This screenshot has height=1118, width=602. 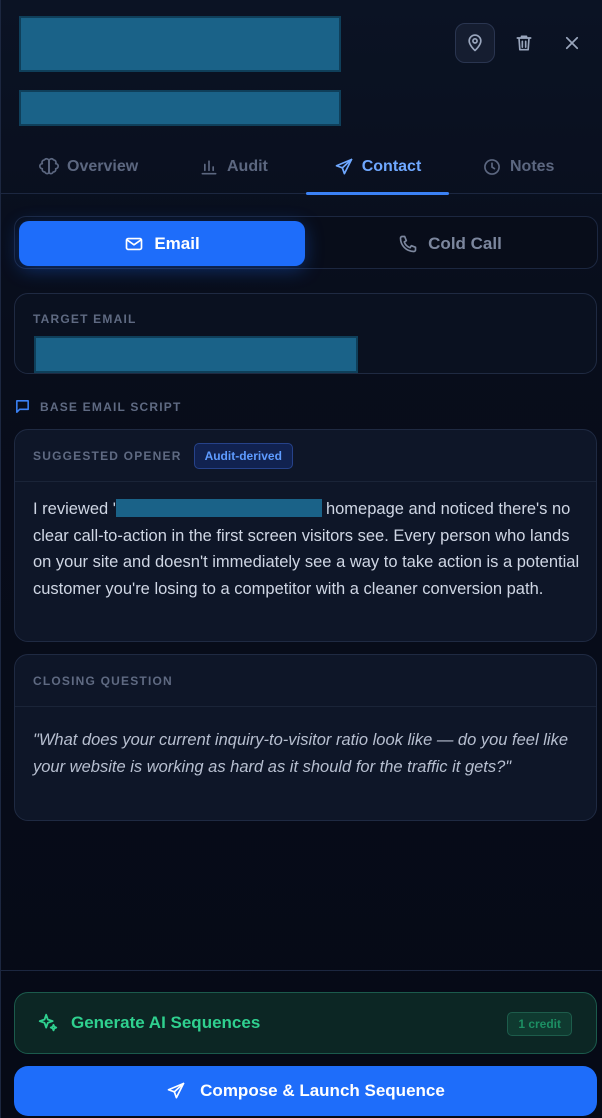 I want to click on tab-overview: Overview, so click(x=88, y=167).